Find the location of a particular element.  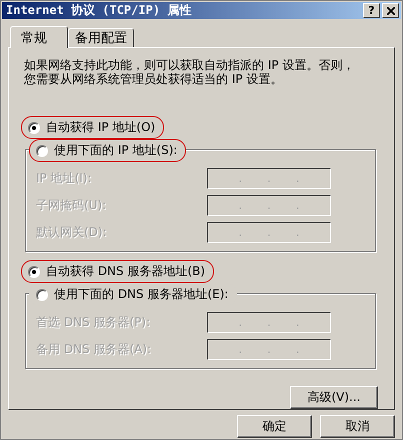

radio-label: 自动获得 DNS 服务器地址(B) is located at coordinates (126, 271).